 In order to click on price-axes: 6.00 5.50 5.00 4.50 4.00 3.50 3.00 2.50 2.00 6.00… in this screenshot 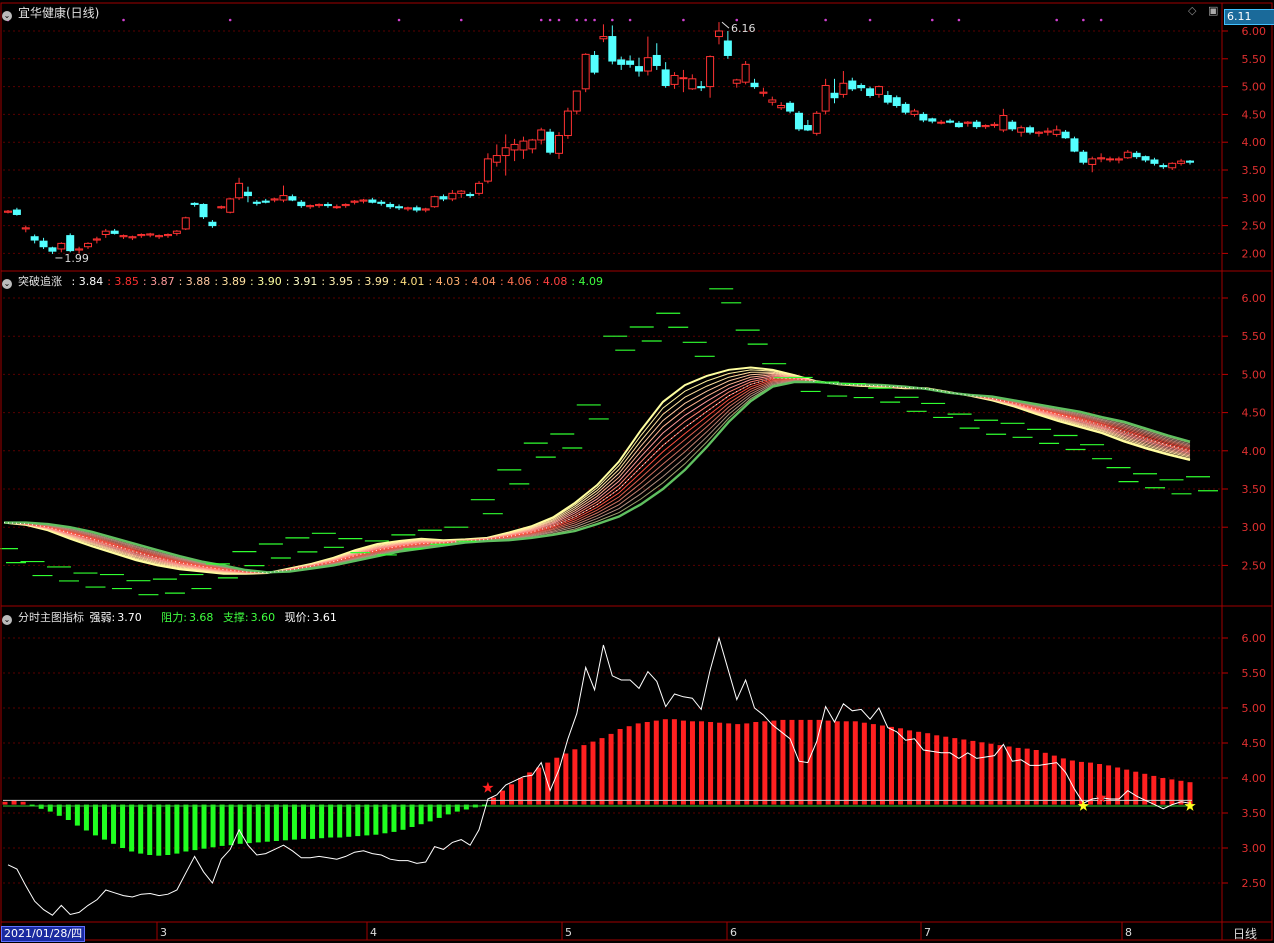, I will do `click(1244, 457)`.